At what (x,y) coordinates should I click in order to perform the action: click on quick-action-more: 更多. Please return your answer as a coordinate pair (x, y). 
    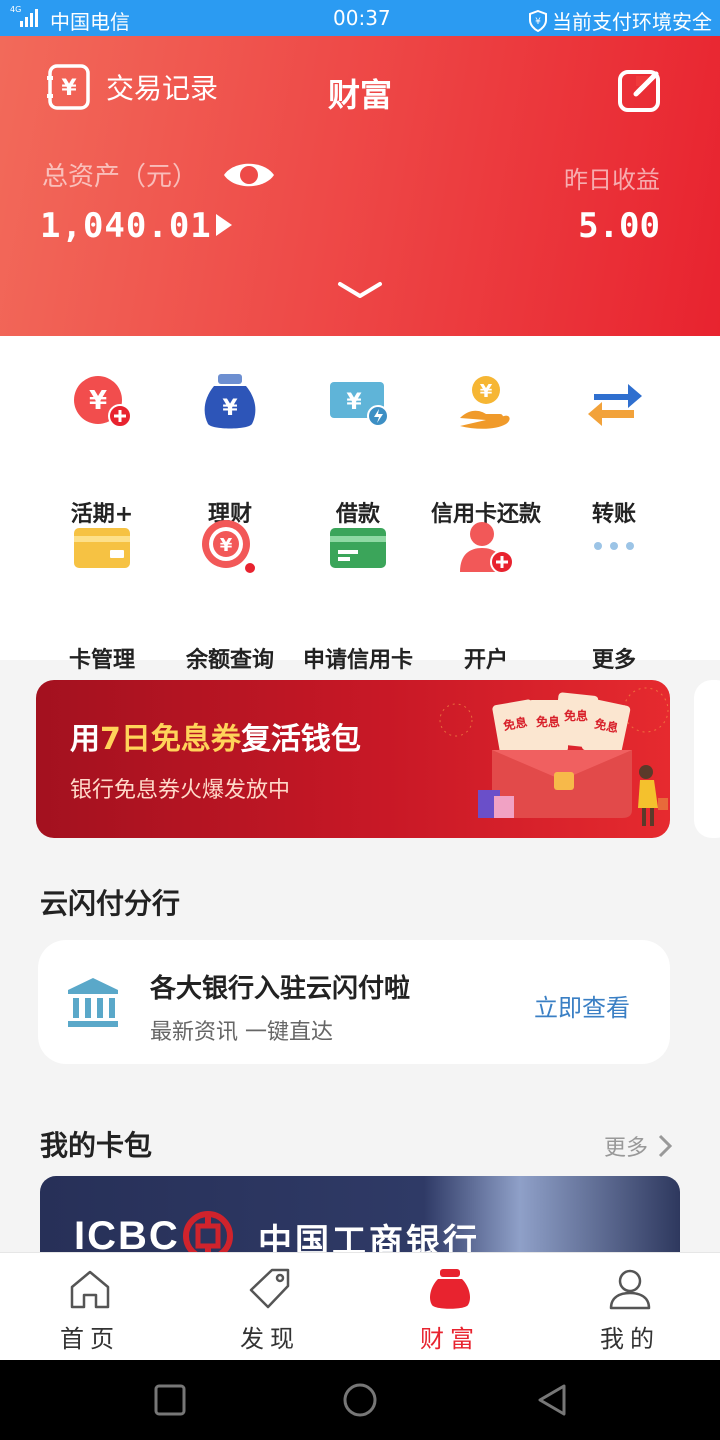
    Looking at the image, I should click on (614, 595).